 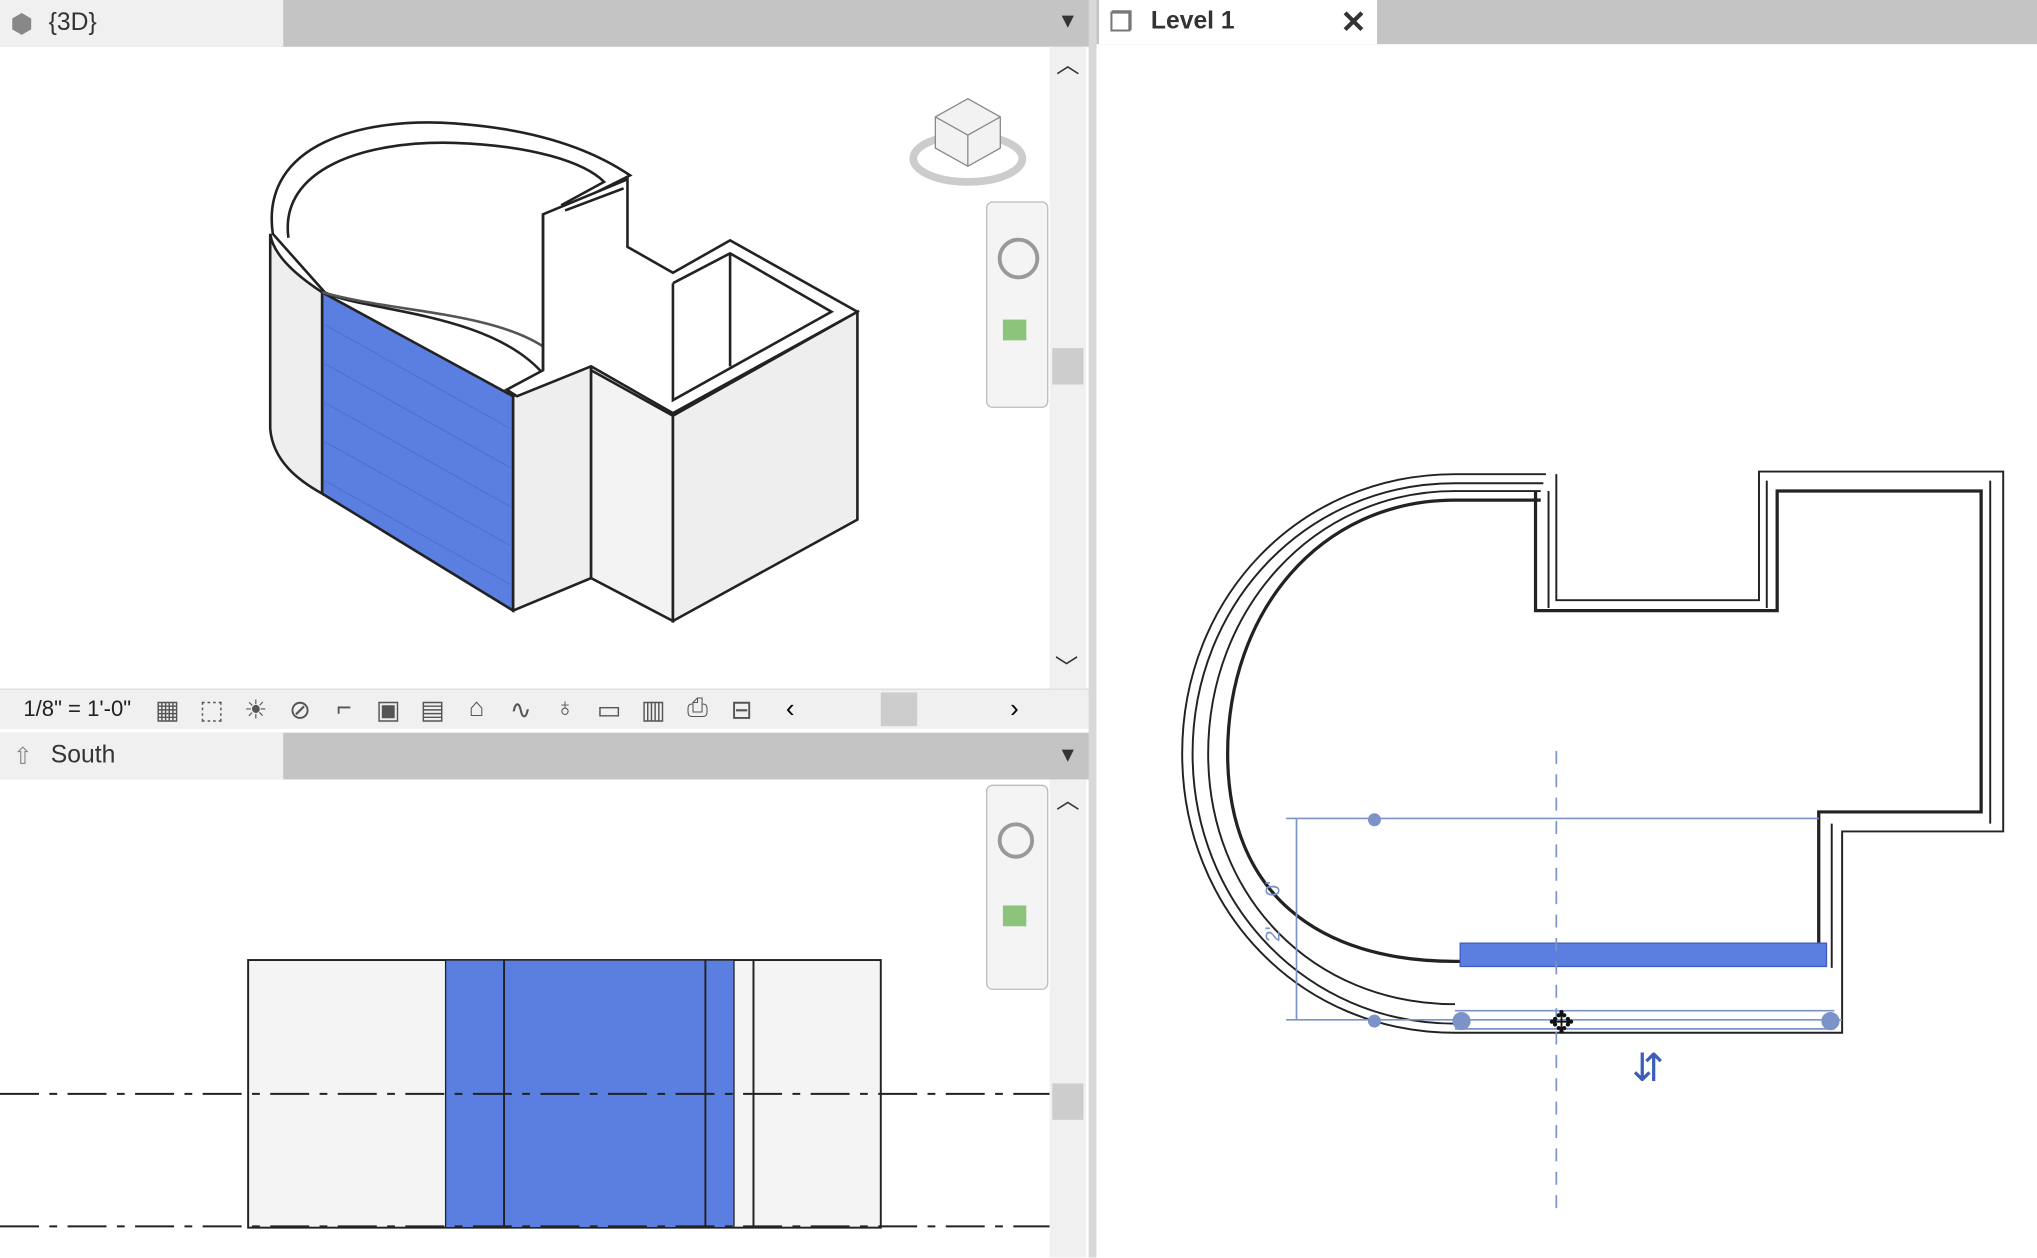 I want to click on dimension-label-2: 2', so click(x=1273, y=934).